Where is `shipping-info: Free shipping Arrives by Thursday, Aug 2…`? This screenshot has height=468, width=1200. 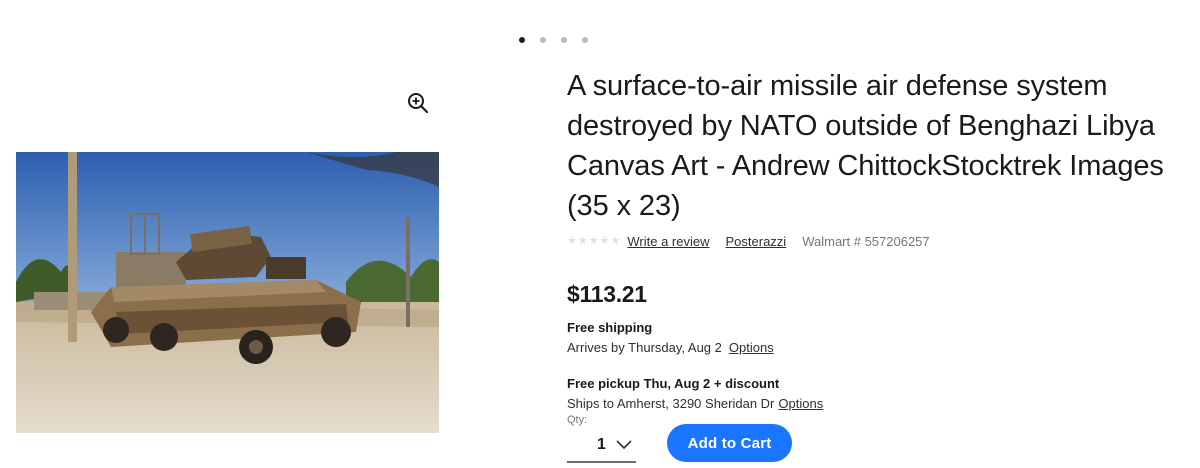 shipping-info: Free shipping Arrives by Thursday, Aug 2… is located at coordinates (882, 338).